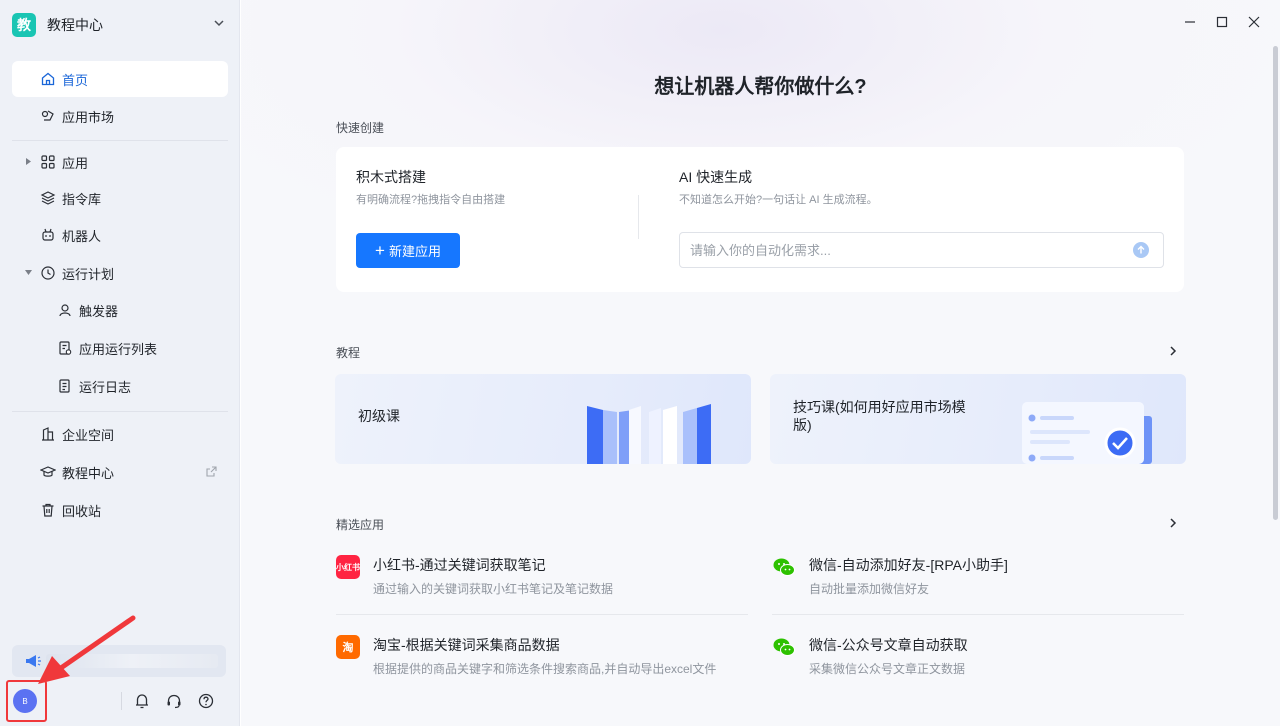 Image resolution: width=1280 pixels, height=726 pixels. I want to click on enterprise-icon, so click(48, 434).